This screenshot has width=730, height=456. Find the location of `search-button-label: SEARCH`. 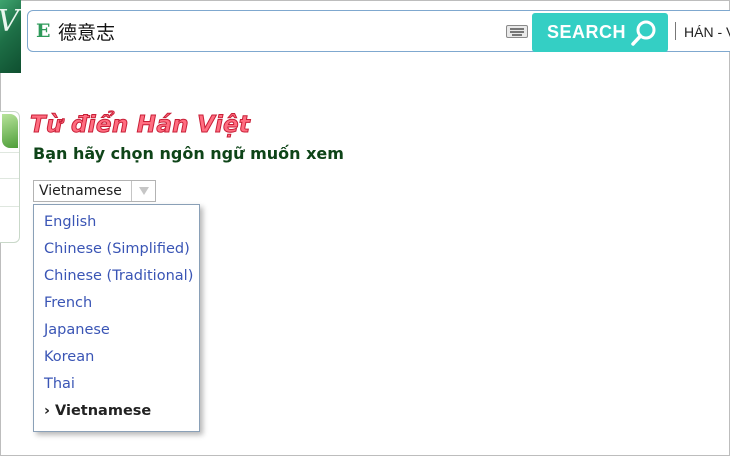

search-button-label: SEARCH is located at coordinates (587, 32).